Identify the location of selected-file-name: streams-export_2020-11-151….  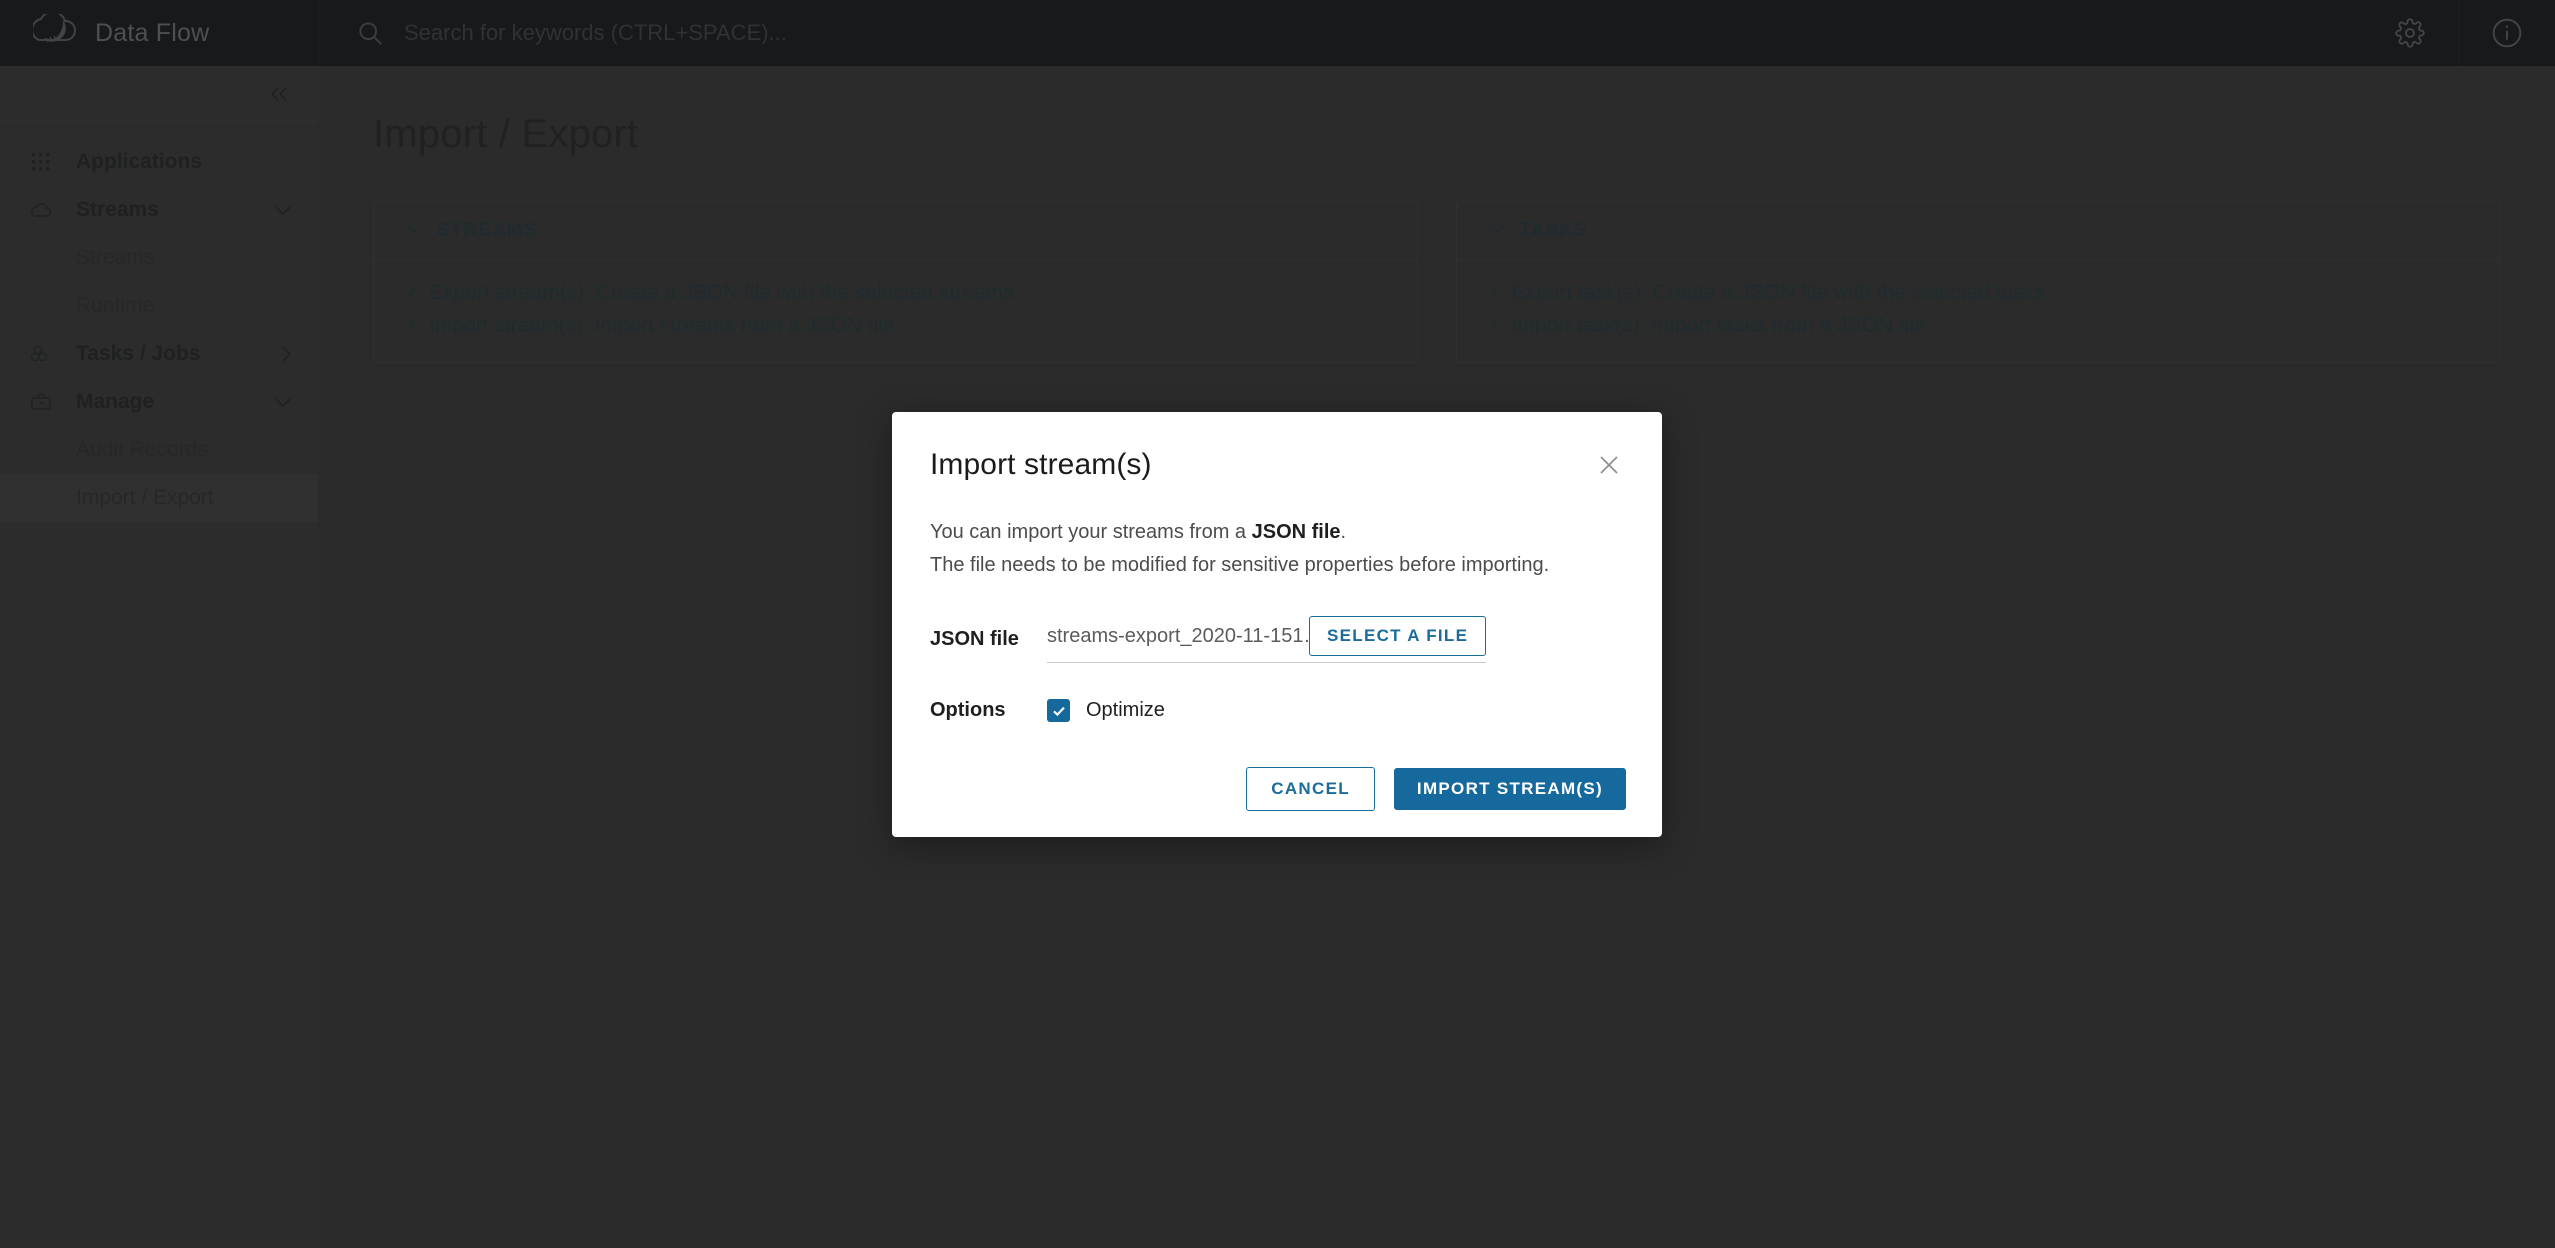
(1178, 635).